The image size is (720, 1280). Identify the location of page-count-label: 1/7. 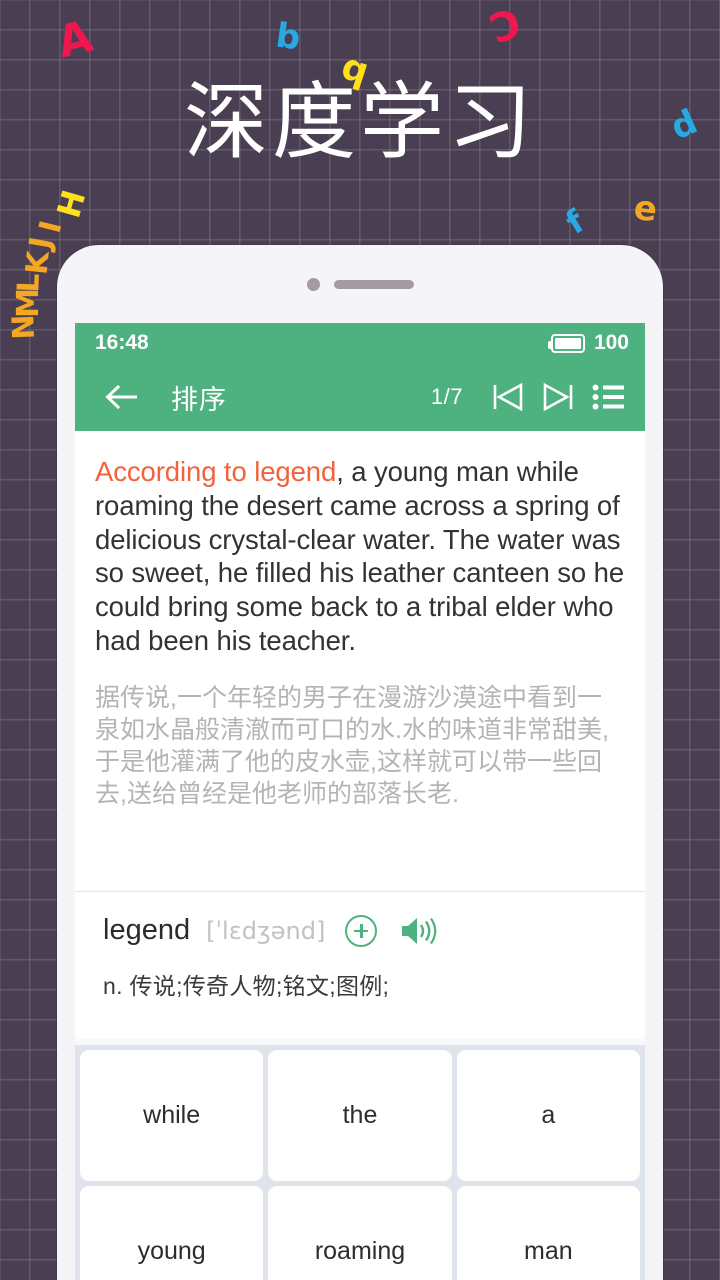
(446, 396).